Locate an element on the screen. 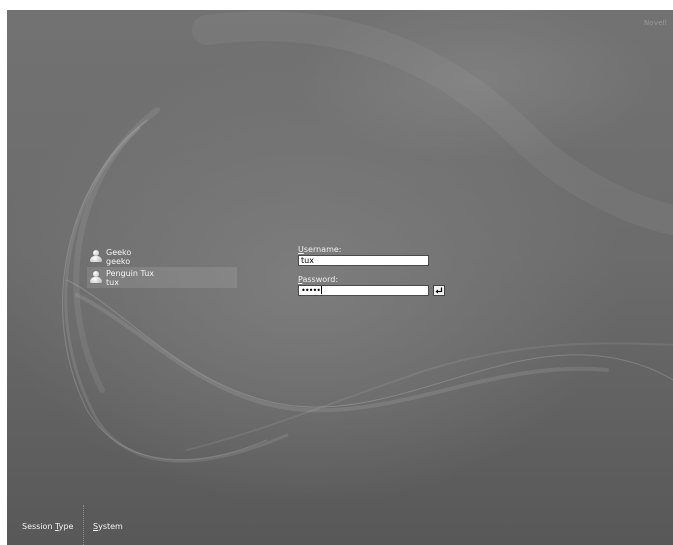  password-label: Password: is located at coordinates (318, 279).